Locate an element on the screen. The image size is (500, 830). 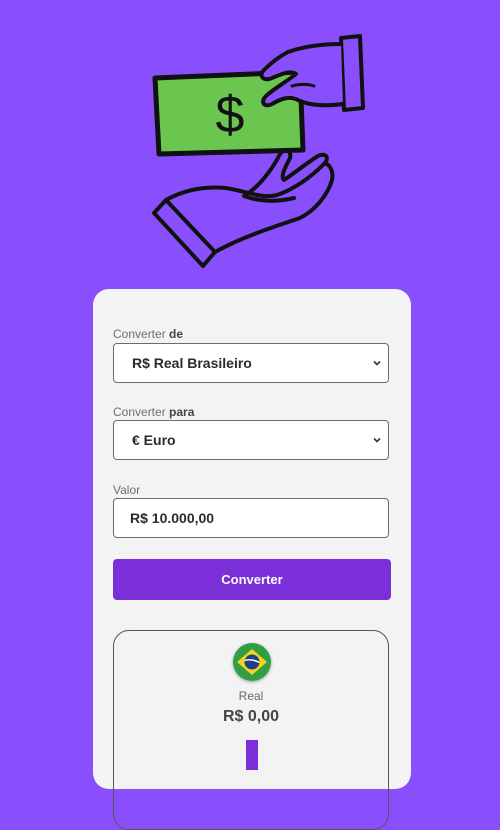
result-currency-name: Real is located at coordinates (251, 696).